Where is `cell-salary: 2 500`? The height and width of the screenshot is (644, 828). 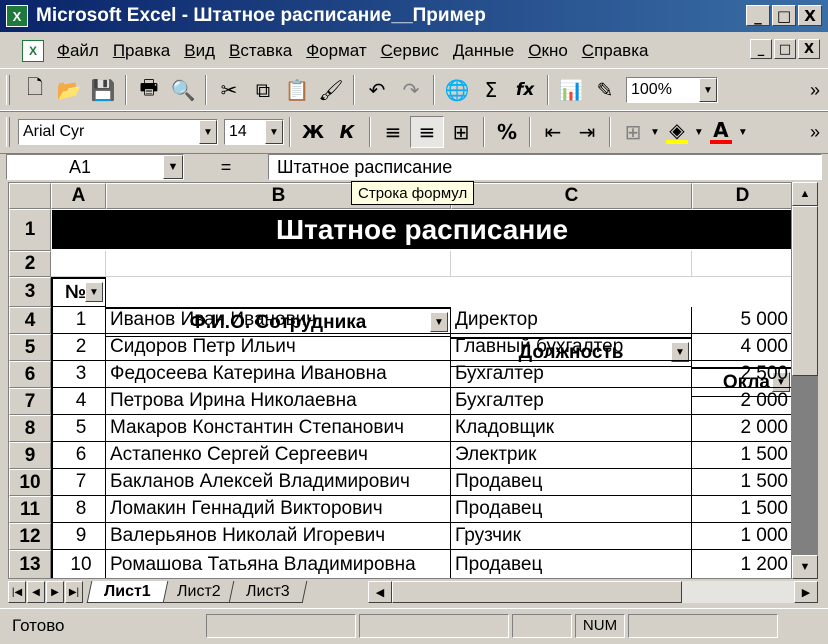
cell-salary: 2 500 is located at coordinates (741, 374).